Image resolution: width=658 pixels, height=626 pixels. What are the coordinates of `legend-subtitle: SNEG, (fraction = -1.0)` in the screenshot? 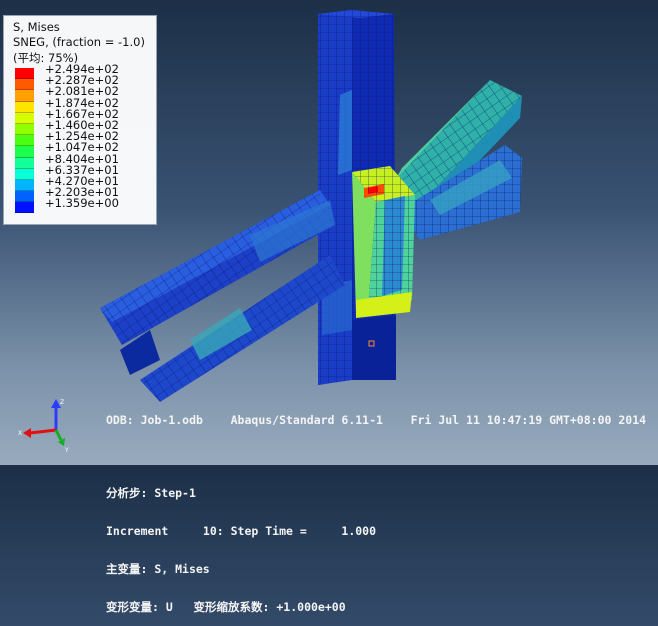 It's located at (79, 42).